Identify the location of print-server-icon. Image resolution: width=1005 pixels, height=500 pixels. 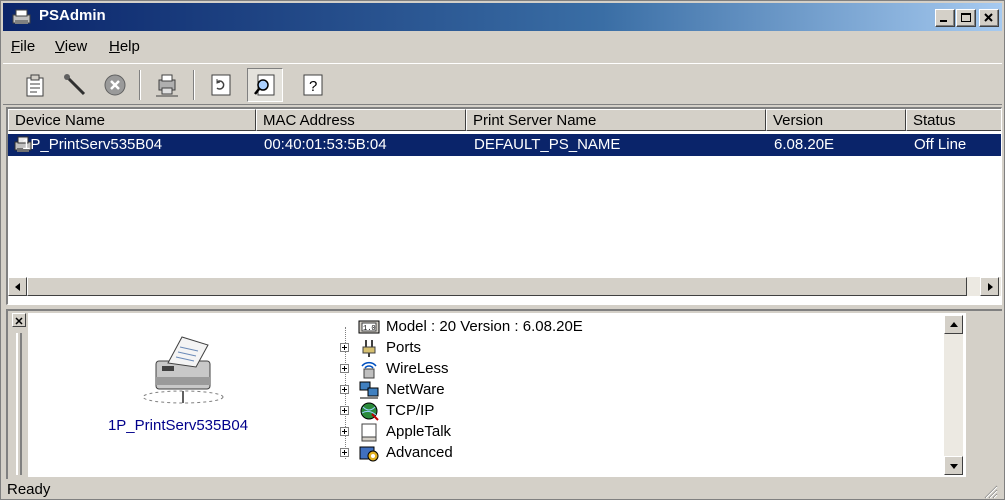
(183, 370).